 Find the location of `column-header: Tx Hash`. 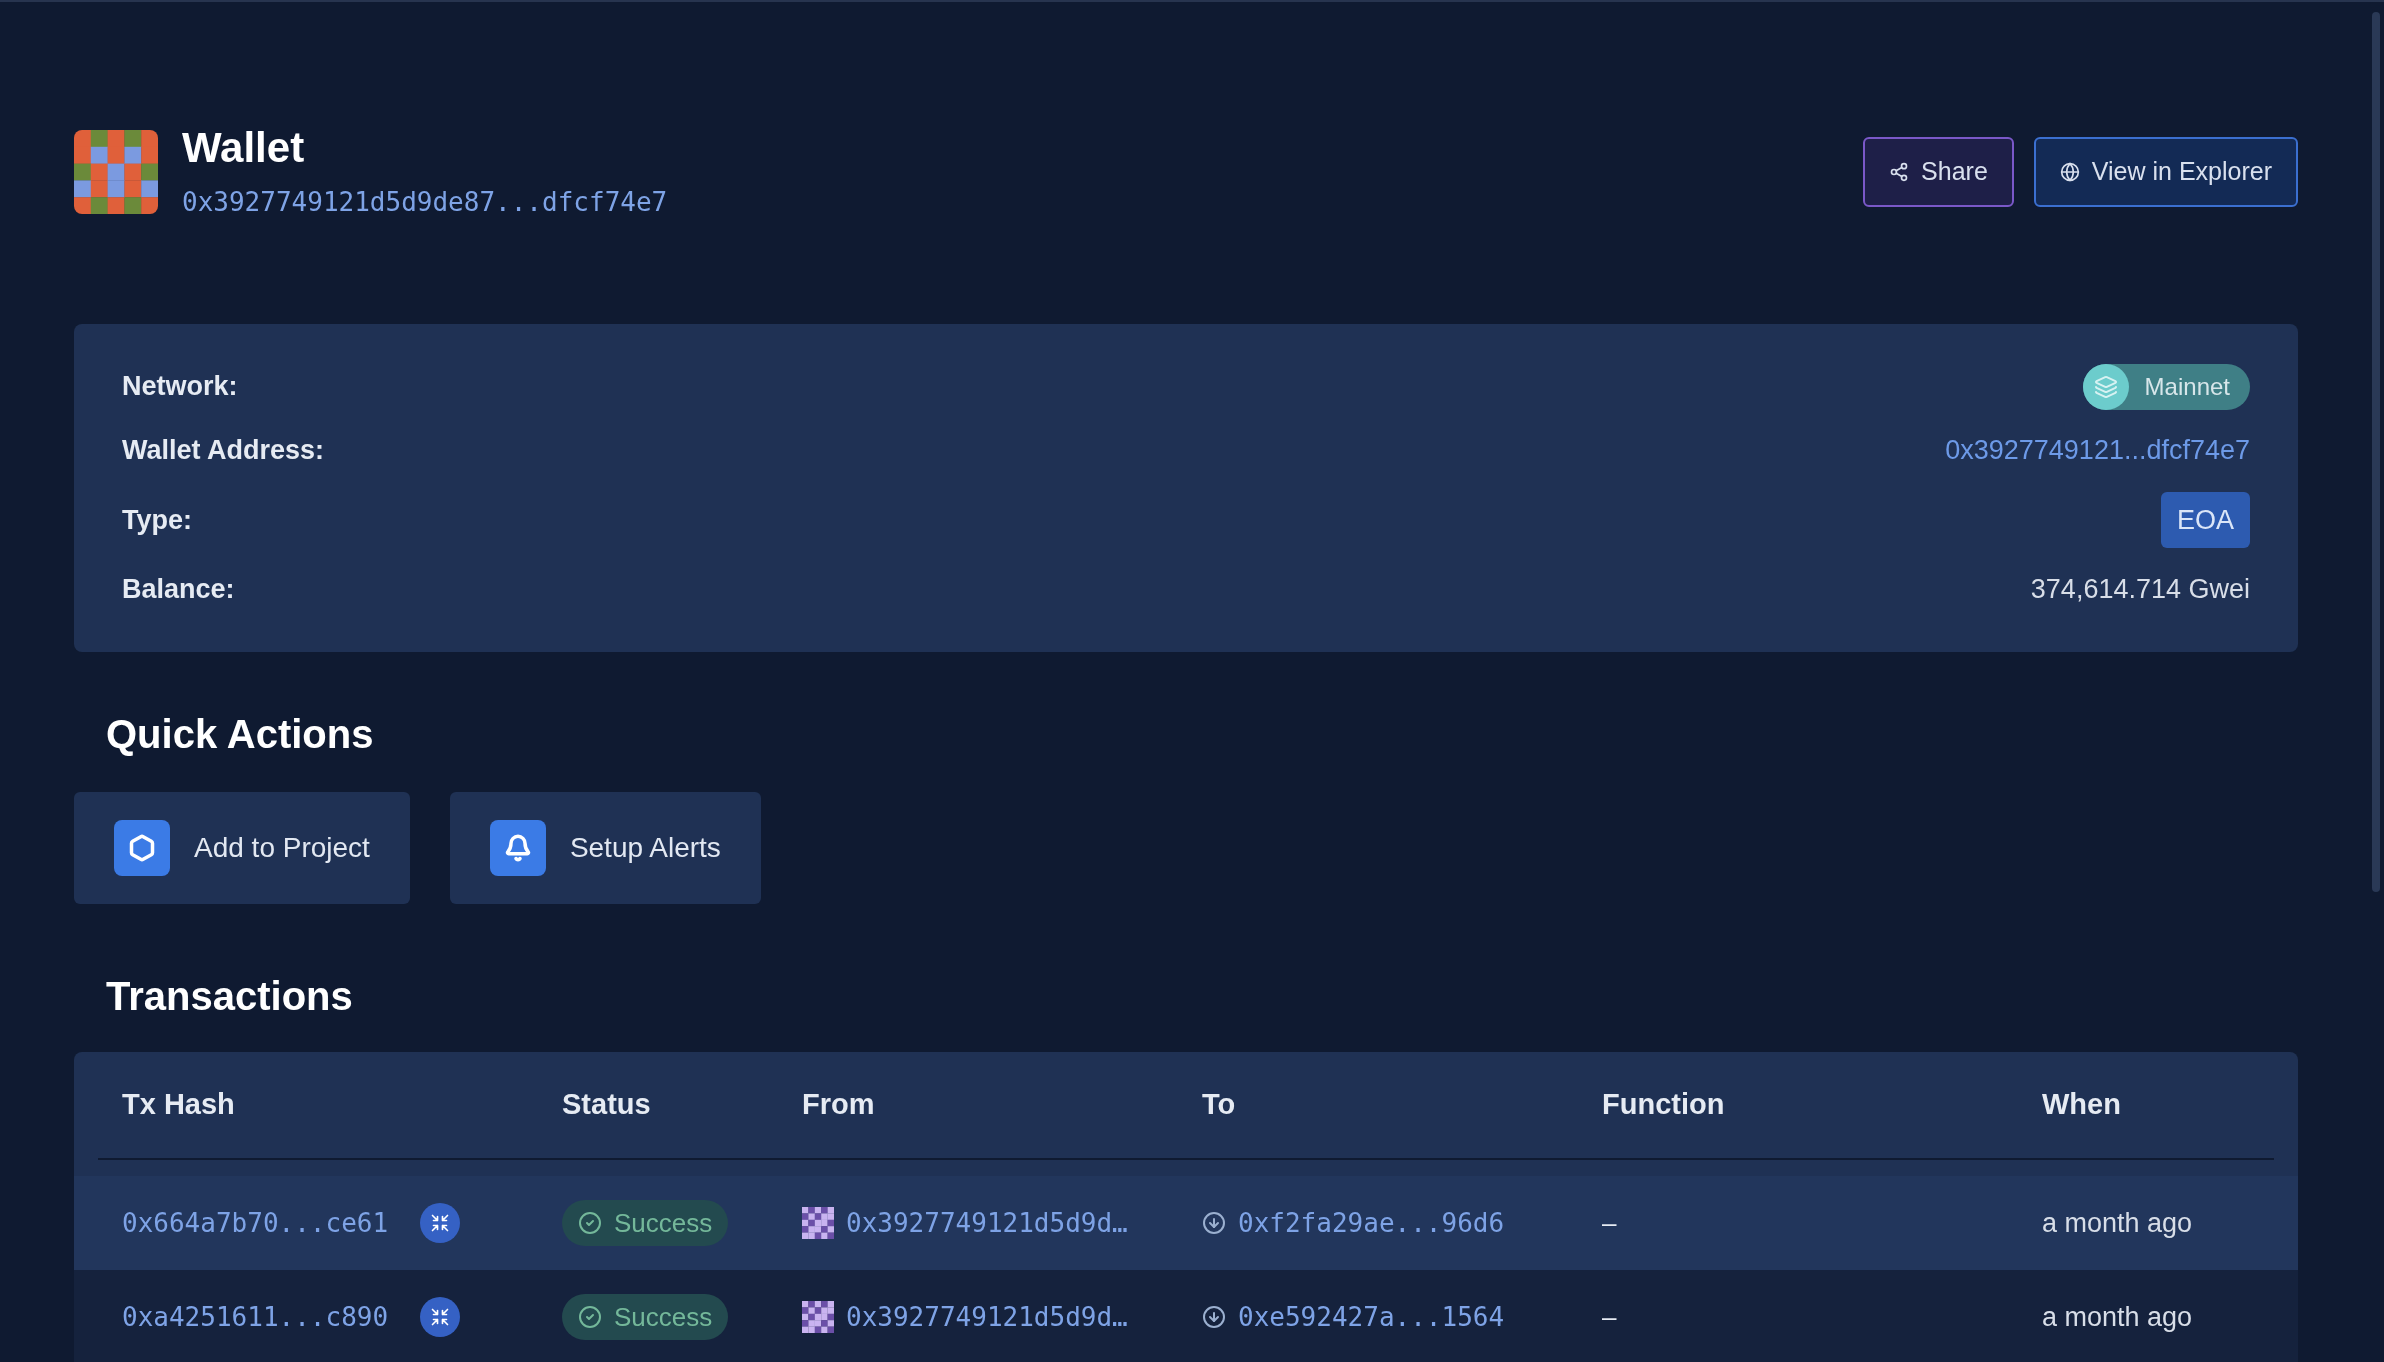

column-header: Tx Hash is located at coordinates (179, 1105).